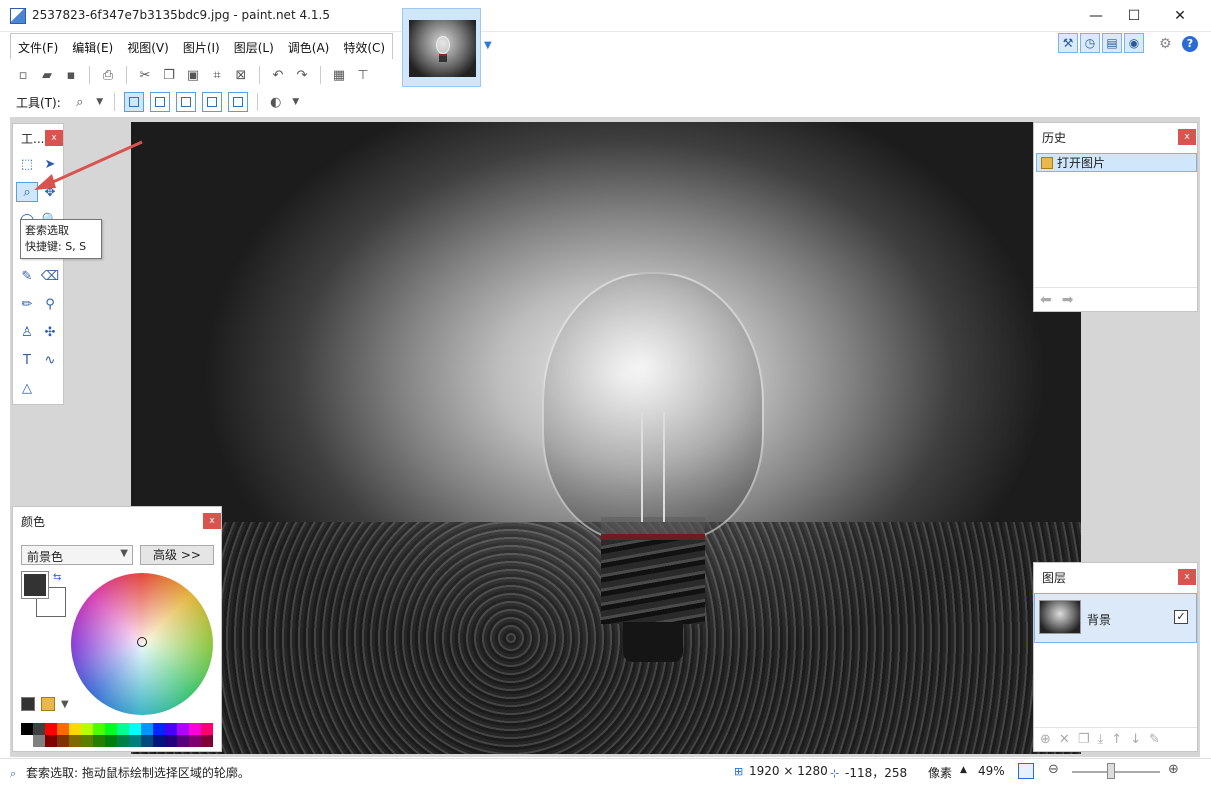 The image size is (1211, 790). What do you see at coordinates (71, 75) in the screenshot?
I see `save-icon: ▪` at bounding box center [71, 75].